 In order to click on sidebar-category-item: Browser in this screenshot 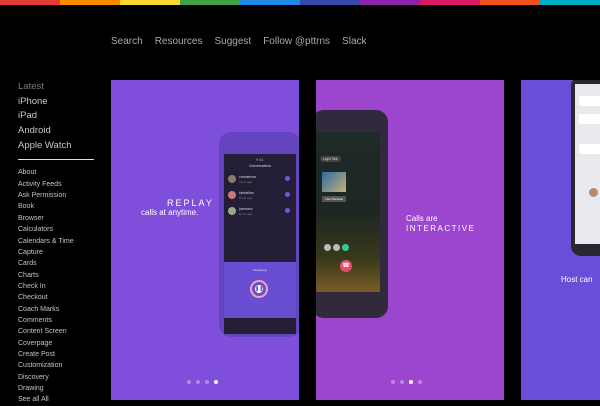, I will do `click(58, 218)`.